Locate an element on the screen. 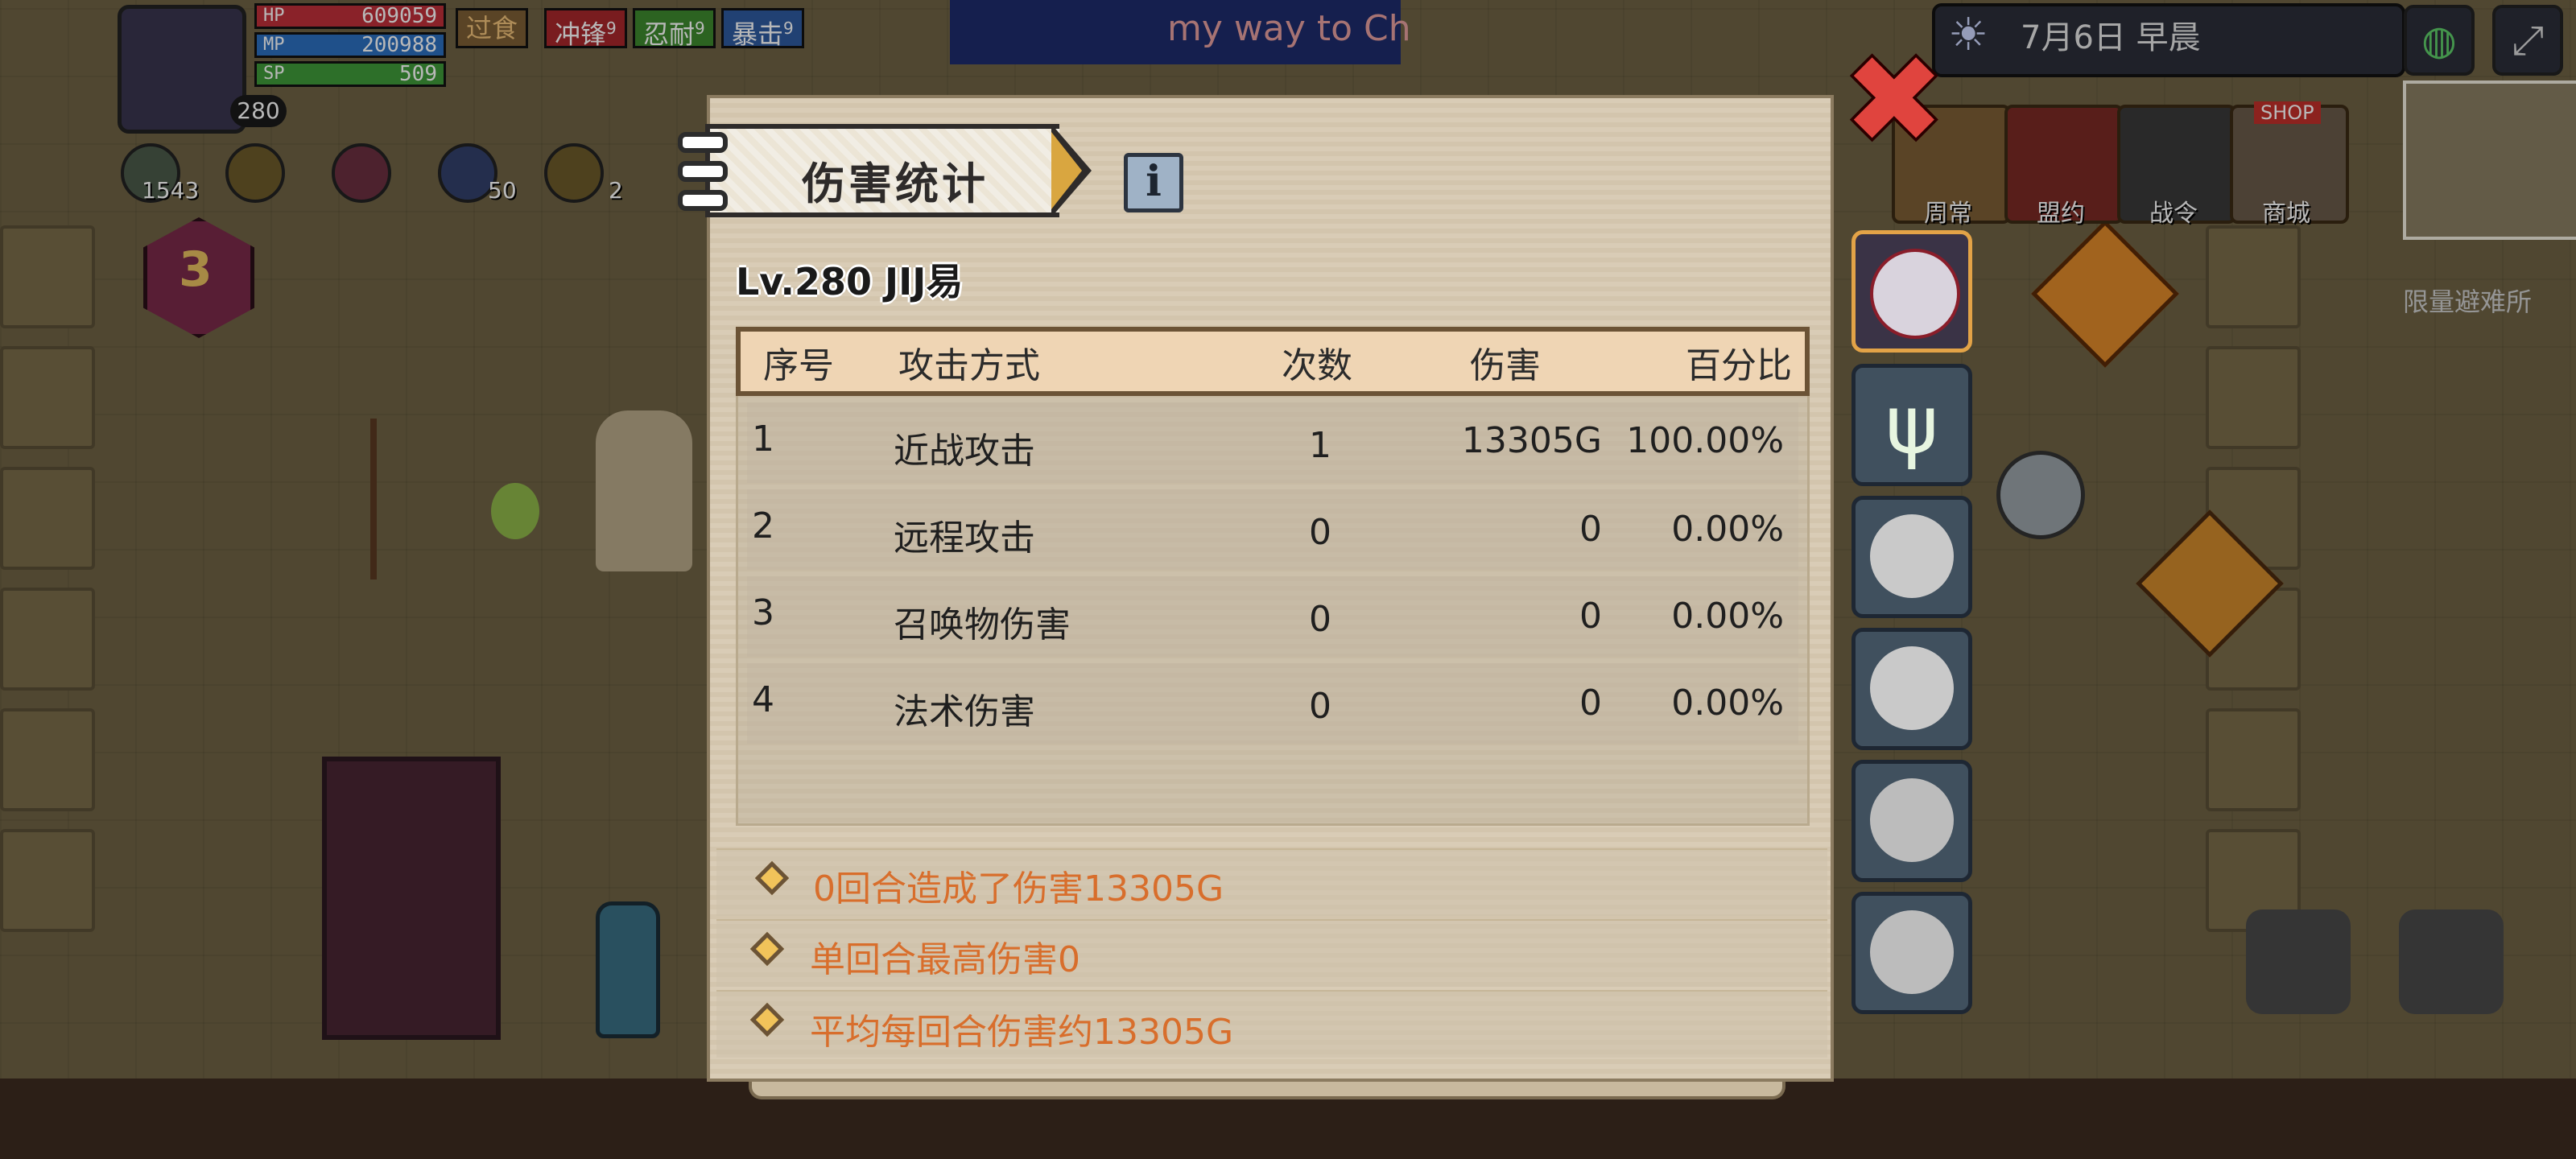 The image size is (2576, 1159). row-index: 3 is located at coordinates (763, 612).